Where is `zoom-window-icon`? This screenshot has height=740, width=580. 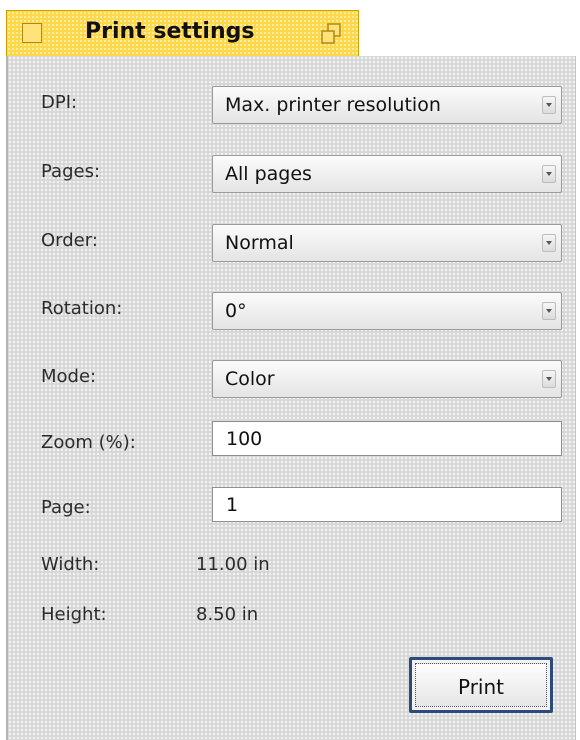
zoom-window-icon is located at coordinates (331, 34).